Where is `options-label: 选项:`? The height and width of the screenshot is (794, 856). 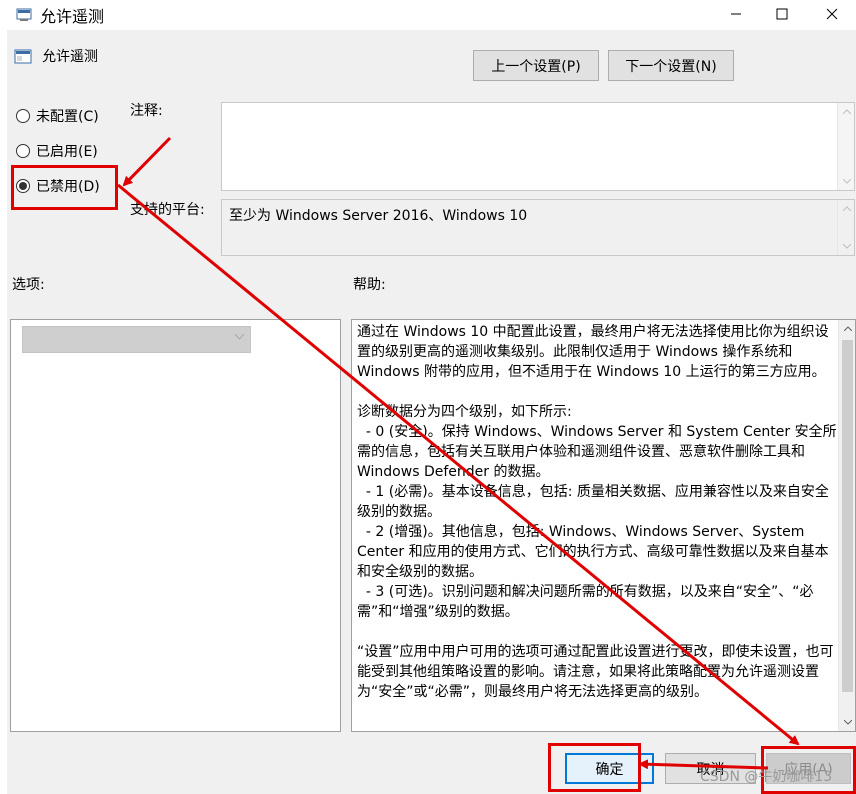 options-label: 选项: is located at coordinates (28, 285).